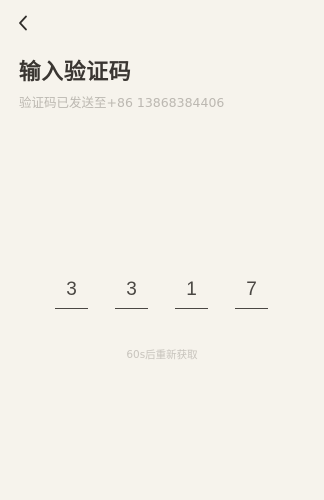 The width and height of the screenshot is (324, 500). I want to click on back-button, so click(23, 23).